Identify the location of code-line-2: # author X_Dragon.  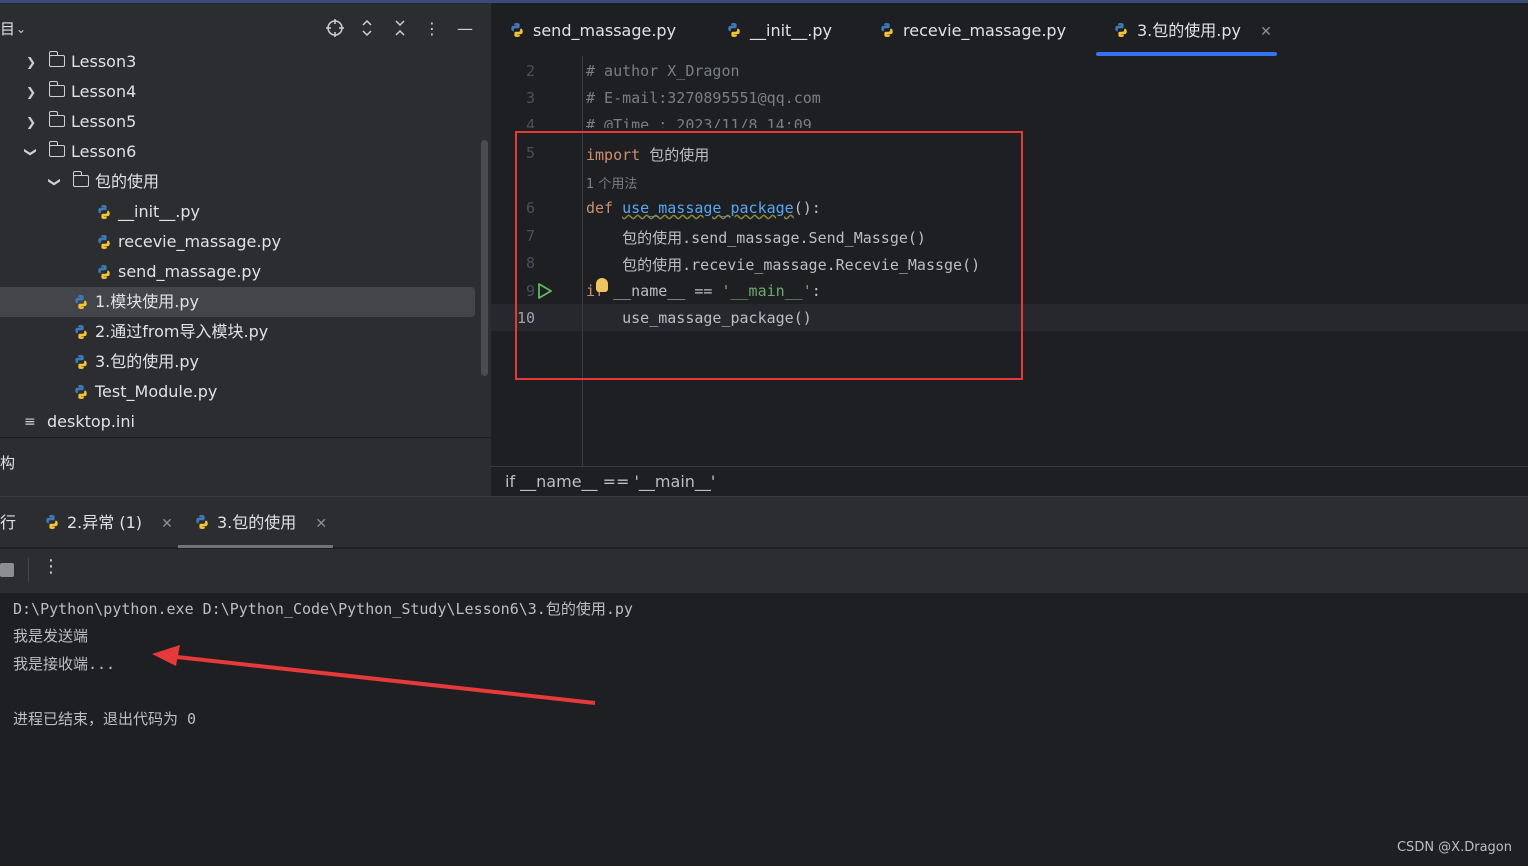
(663, 71).